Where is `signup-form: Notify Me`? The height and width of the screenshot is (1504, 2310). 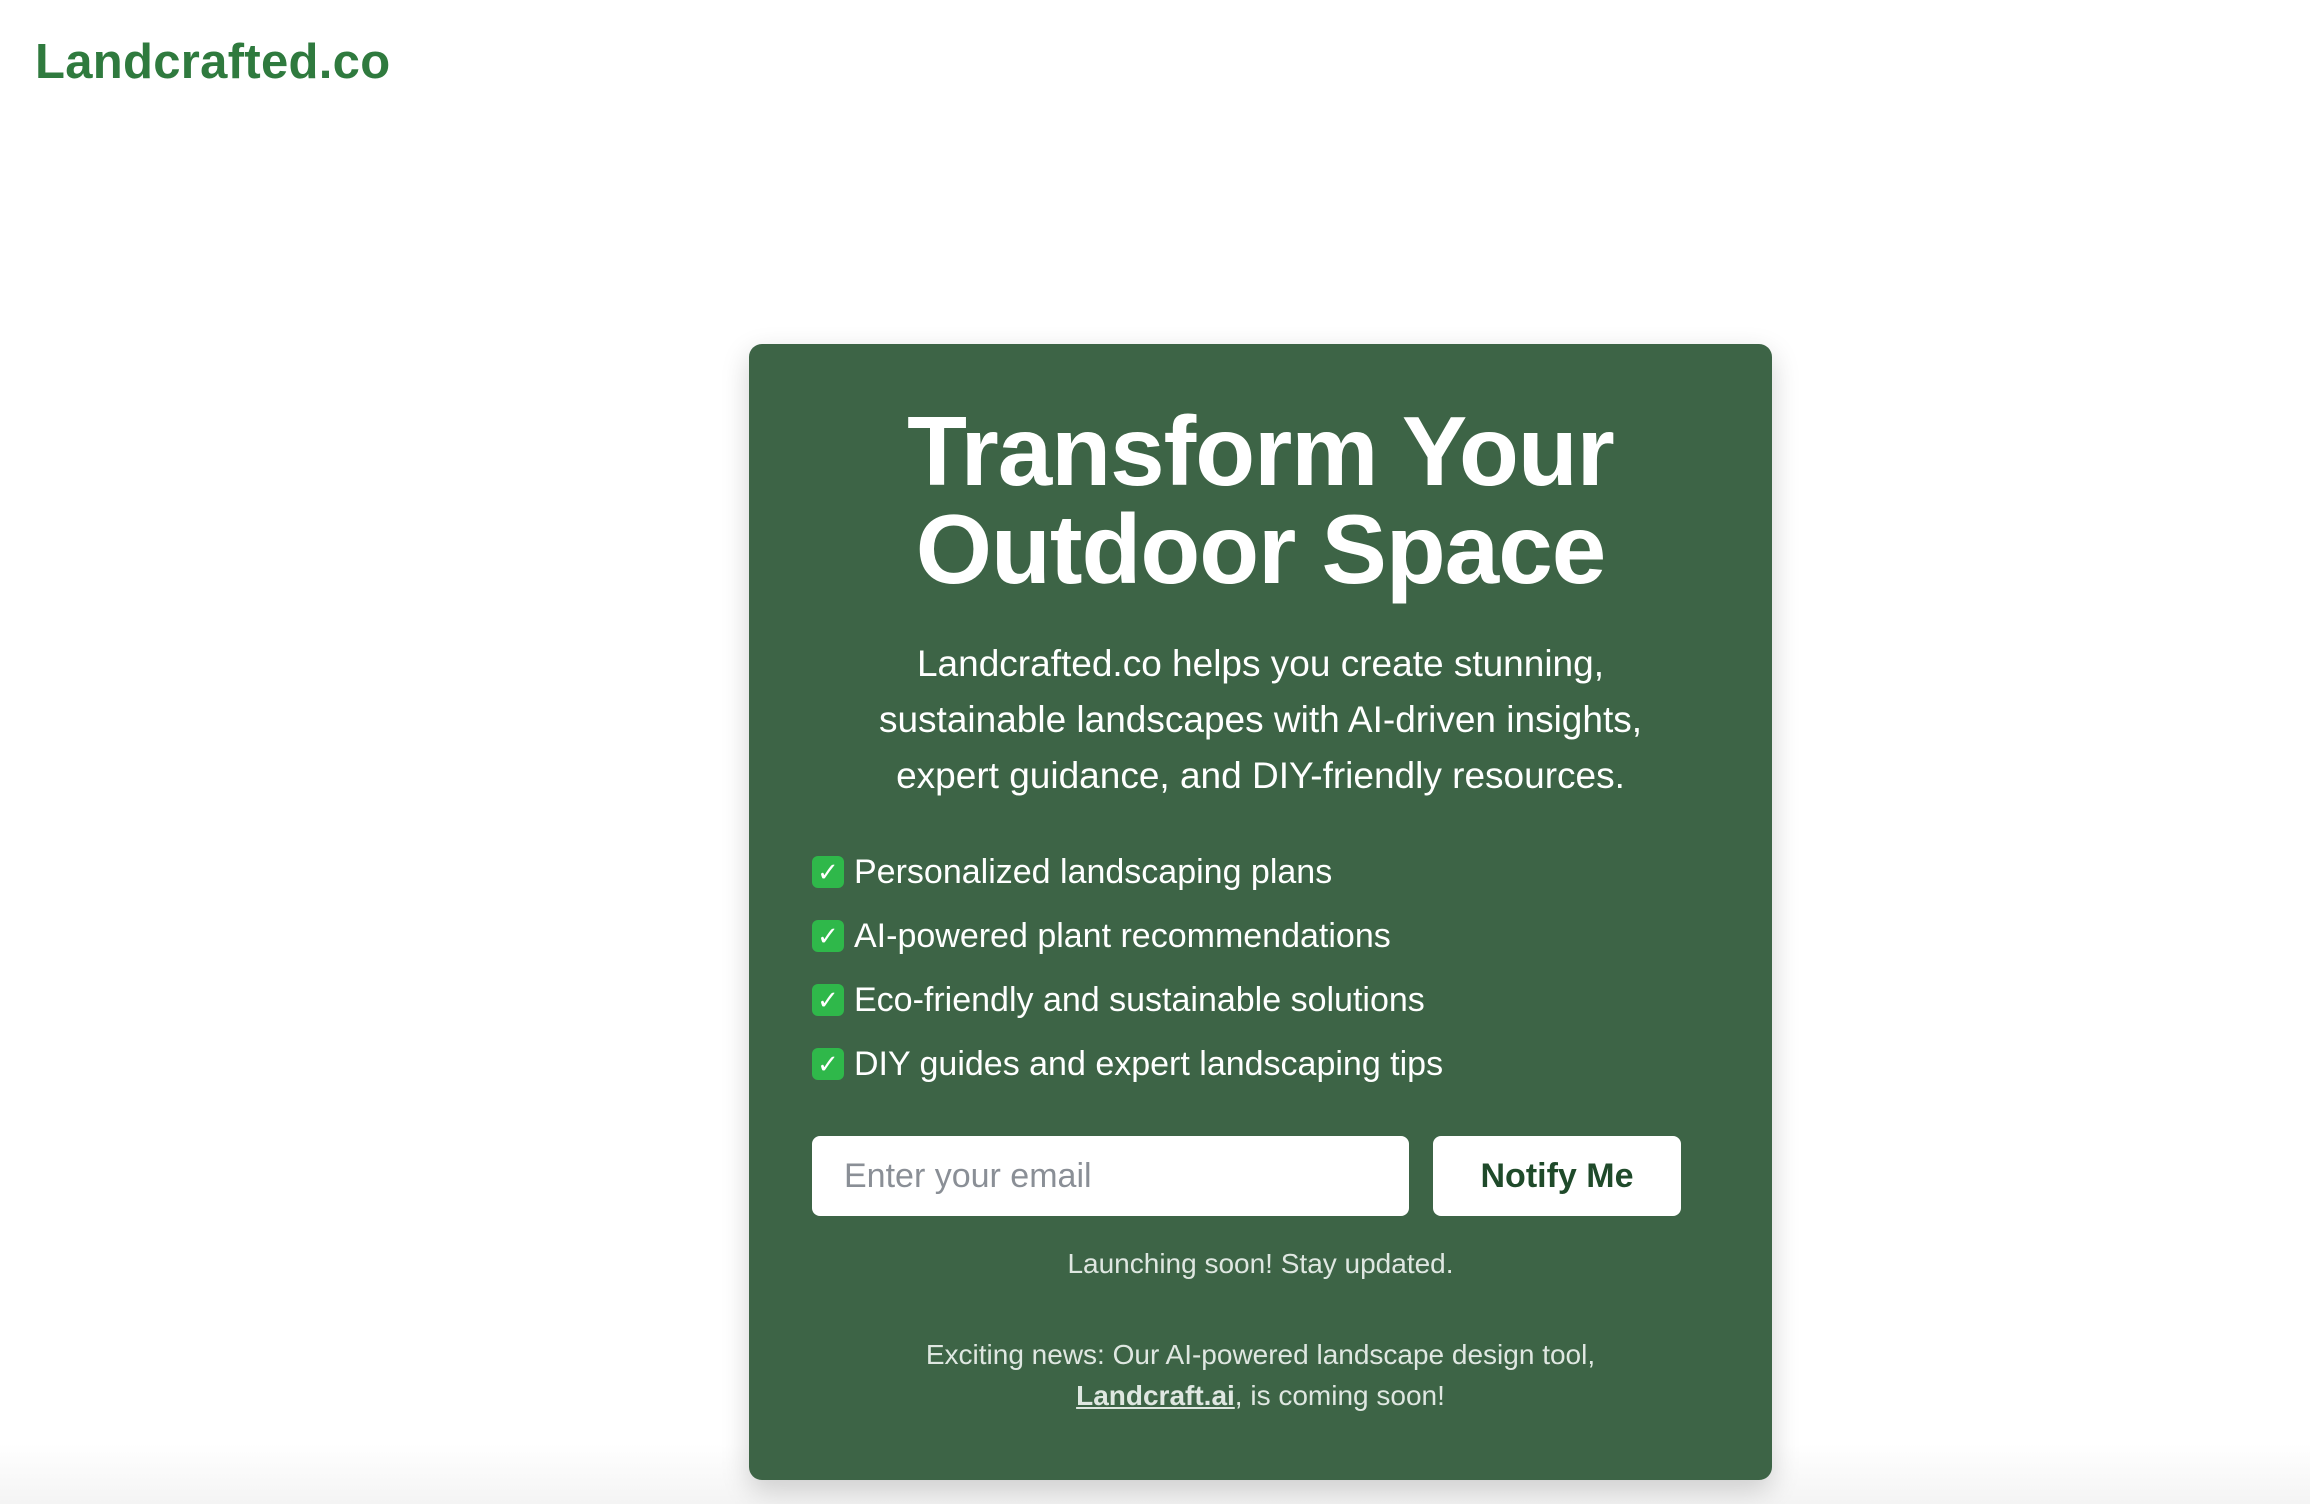
signup-form: Notify Me is located at coordinates (1246, 1176).